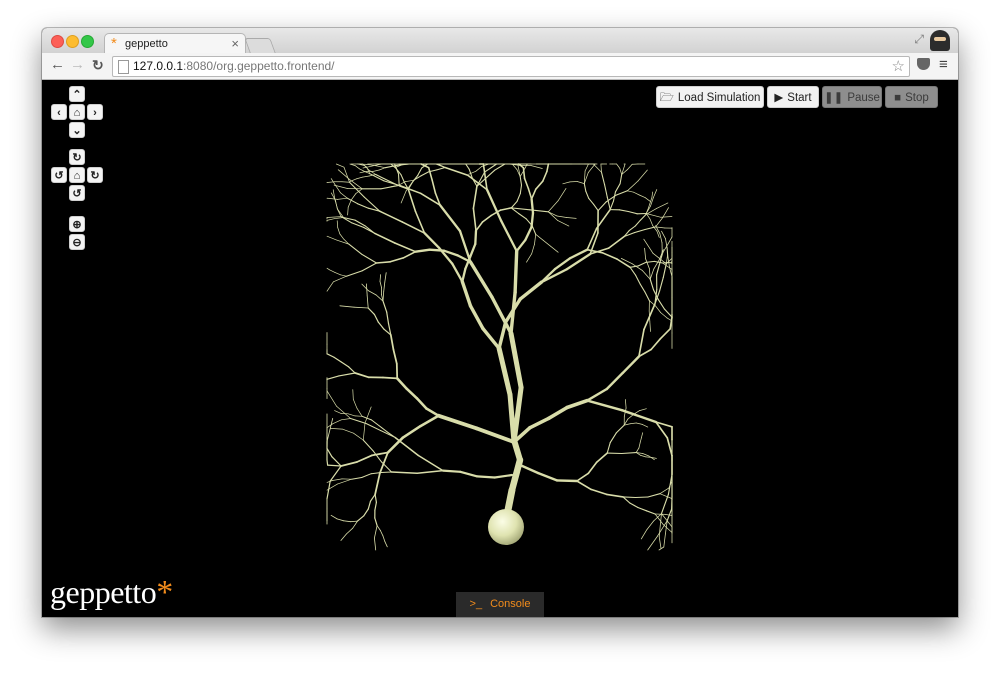 This screenshot has height=676, width=1000. I want to click on load-simulation-button: 🗁 Load Simulation, so click(710, 97).